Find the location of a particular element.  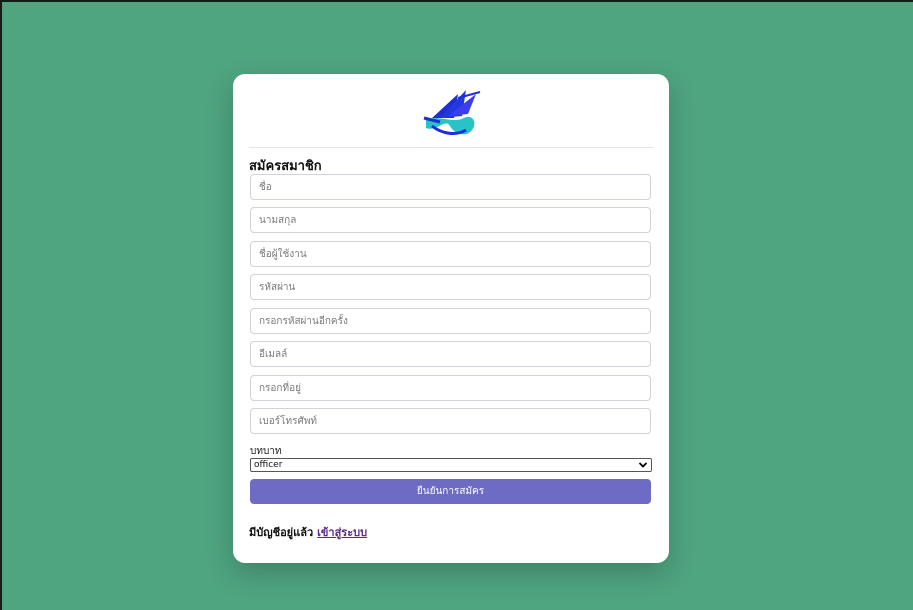

phone-input is located at coordinates (450, 421).